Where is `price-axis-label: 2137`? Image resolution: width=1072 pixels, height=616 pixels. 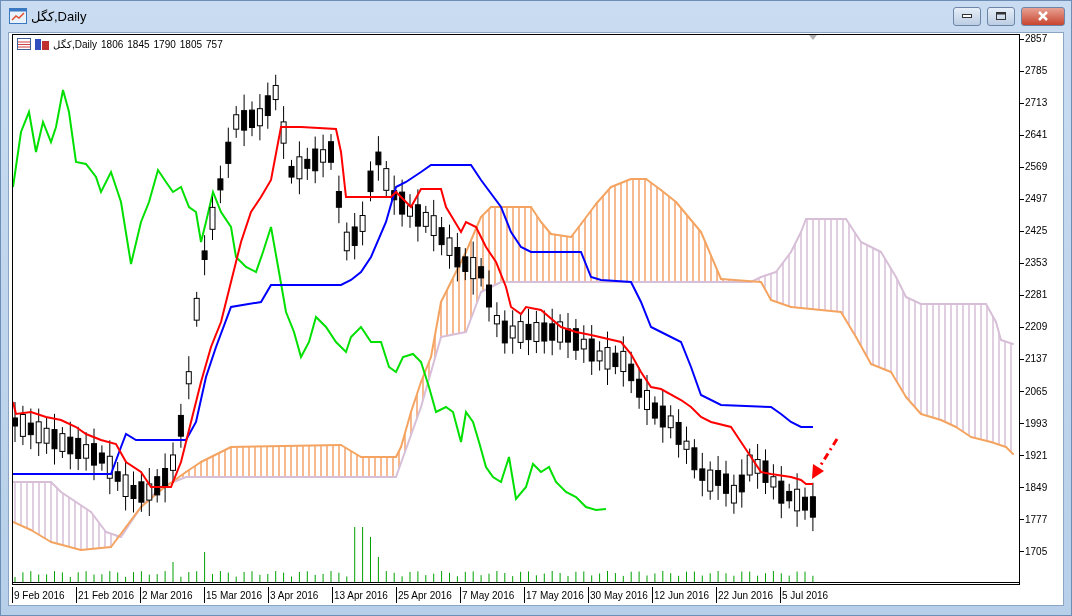 price-axis-label: 2137 is located at coordinates (1034, 359).